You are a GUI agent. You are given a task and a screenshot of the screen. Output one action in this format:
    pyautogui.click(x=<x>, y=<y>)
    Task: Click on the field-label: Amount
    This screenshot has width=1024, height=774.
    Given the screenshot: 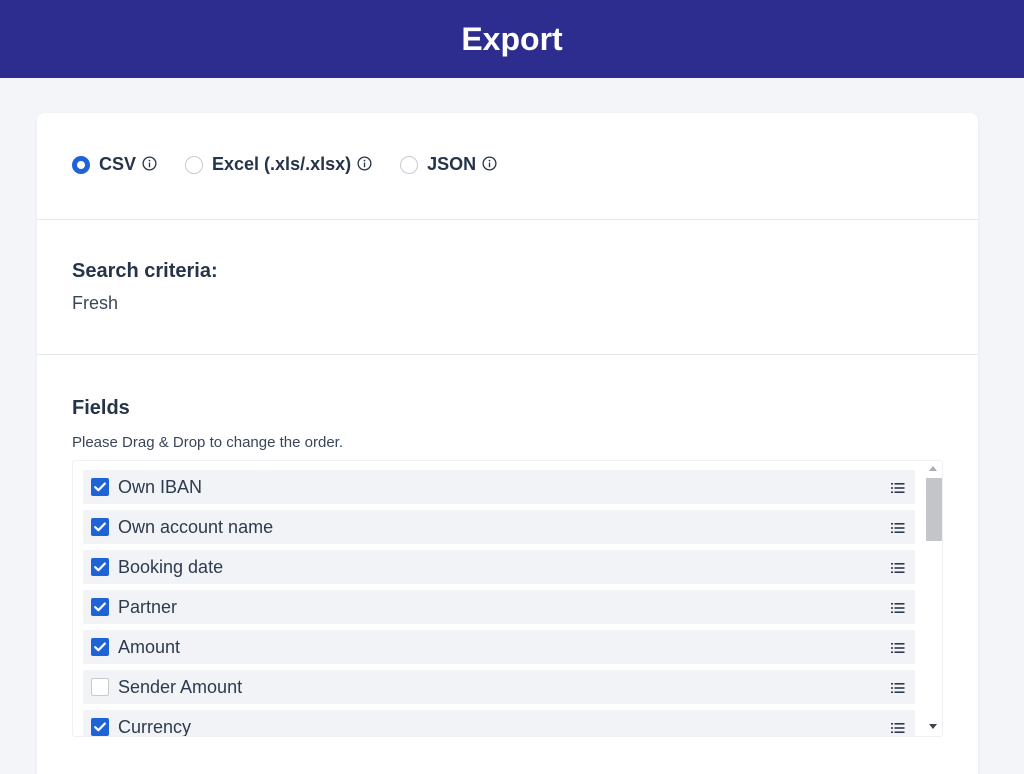 What is the action you would take?
    pyautogui.click(x=149, y=646)
    